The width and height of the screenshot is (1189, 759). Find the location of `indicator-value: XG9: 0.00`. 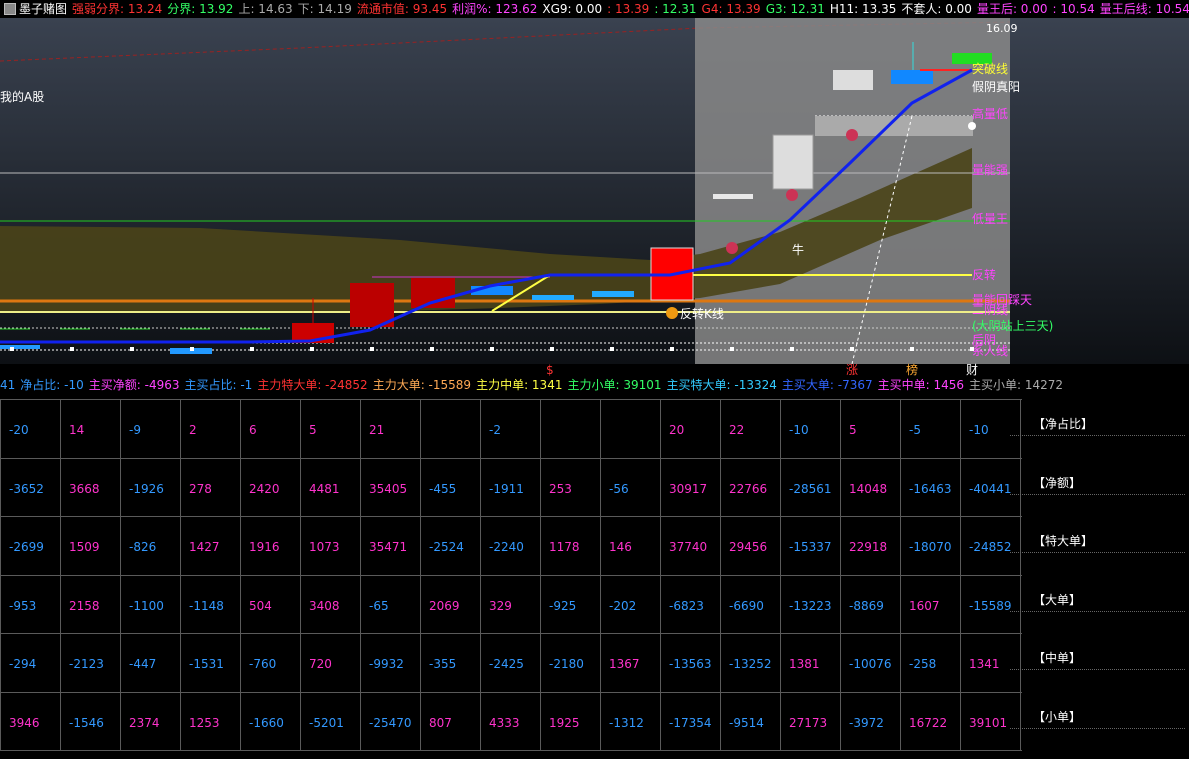

indicator-value: XG9: 0.00 is located at coordinates (572, 9).